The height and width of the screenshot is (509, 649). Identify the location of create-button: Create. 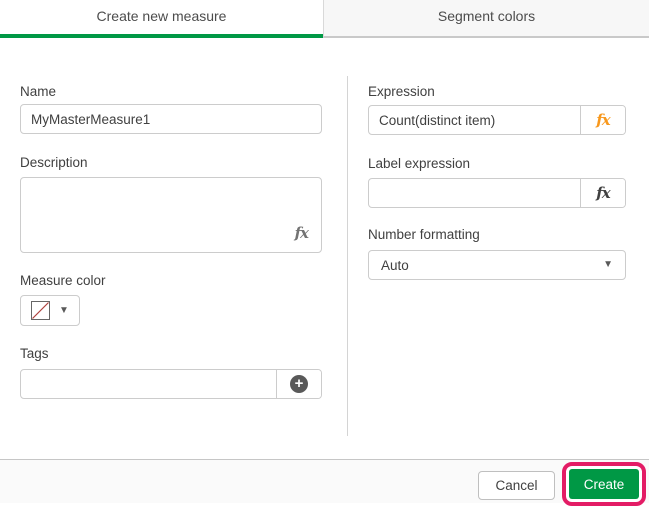
(604, 484).